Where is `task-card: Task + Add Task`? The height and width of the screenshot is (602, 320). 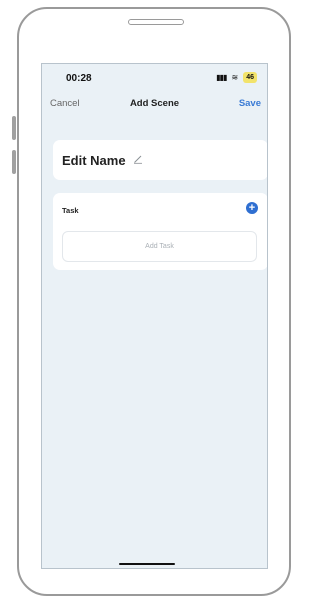 task-card: Task + Add Task is located at coordinates (160, 231).